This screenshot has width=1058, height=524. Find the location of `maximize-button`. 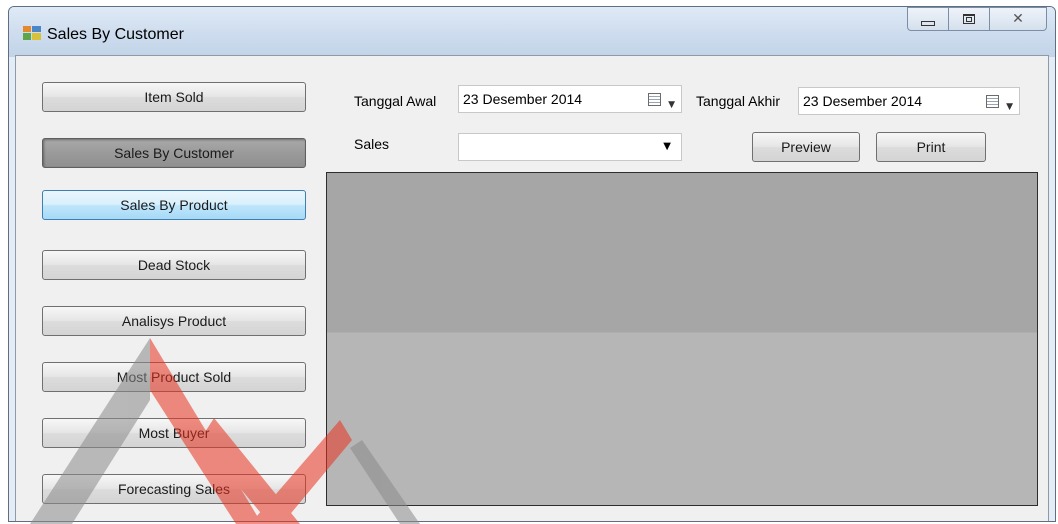

maximize-button is located at coordinates (969, 19).